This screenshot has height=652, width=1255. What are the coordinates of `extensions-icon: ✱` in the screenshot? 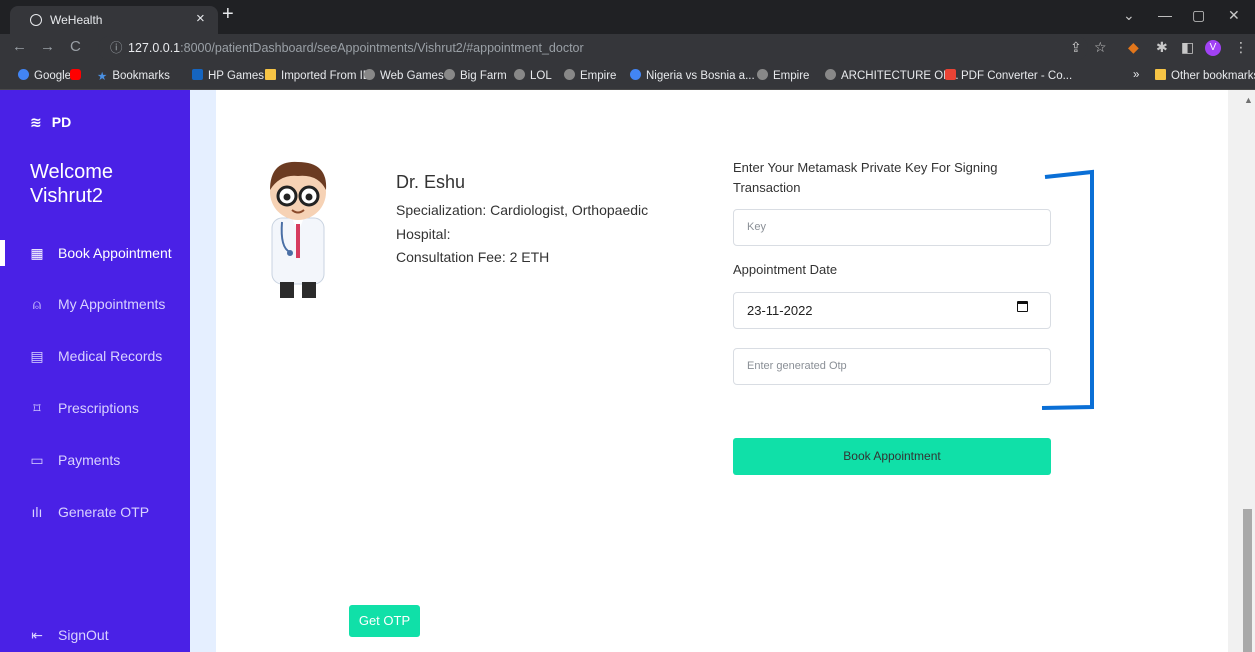 It's located at (1162, 47).